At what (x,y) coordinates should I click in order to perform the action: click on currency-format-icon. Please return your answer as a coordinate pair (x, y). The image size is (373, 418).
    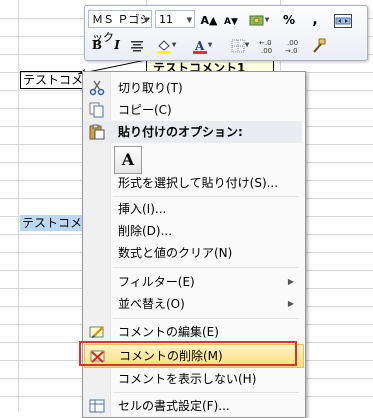
    Looking at the image, I should click on (256, 20).